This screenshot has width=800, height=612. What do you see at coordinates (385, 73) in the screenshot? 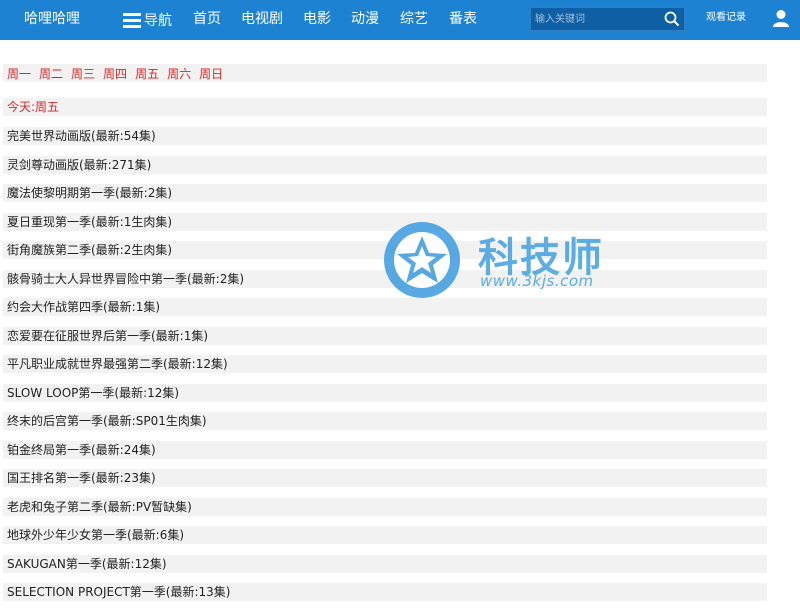
I see `weekday-tabs: 周一 周二 周三 周四 周五 周六 周日` at bounding box center [385, 73].